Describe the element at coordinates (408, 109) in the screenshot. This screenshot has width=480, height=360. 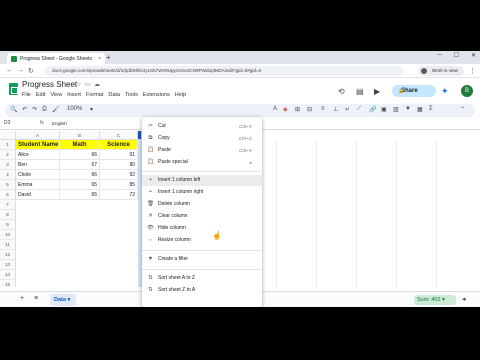
I see `filter-icon: ▼` at that location.